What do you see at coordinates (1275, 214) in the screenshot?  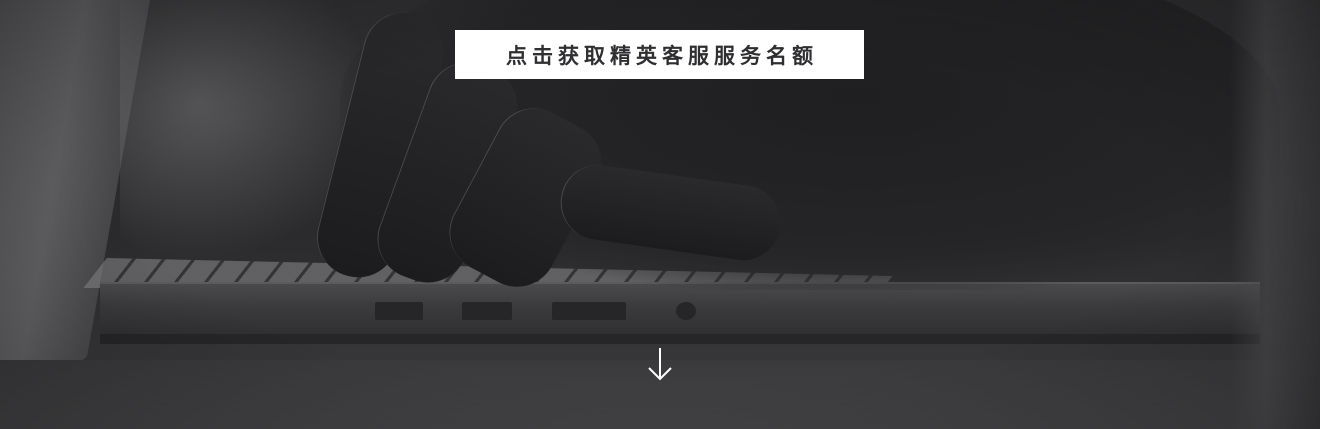 I see `background-right-blur` at bounding box center [1275, 214].